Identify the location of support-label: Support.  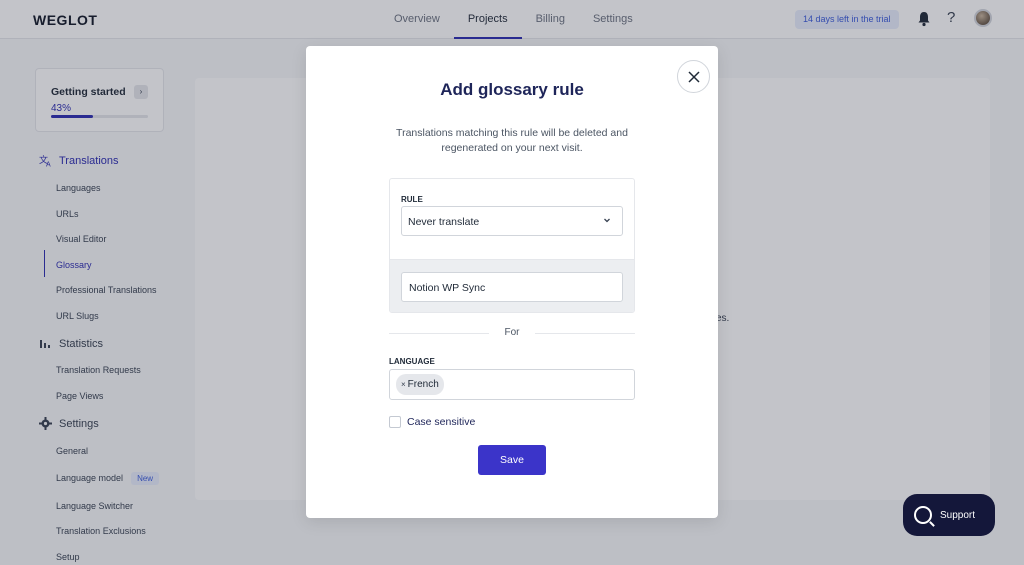
(958, 515).